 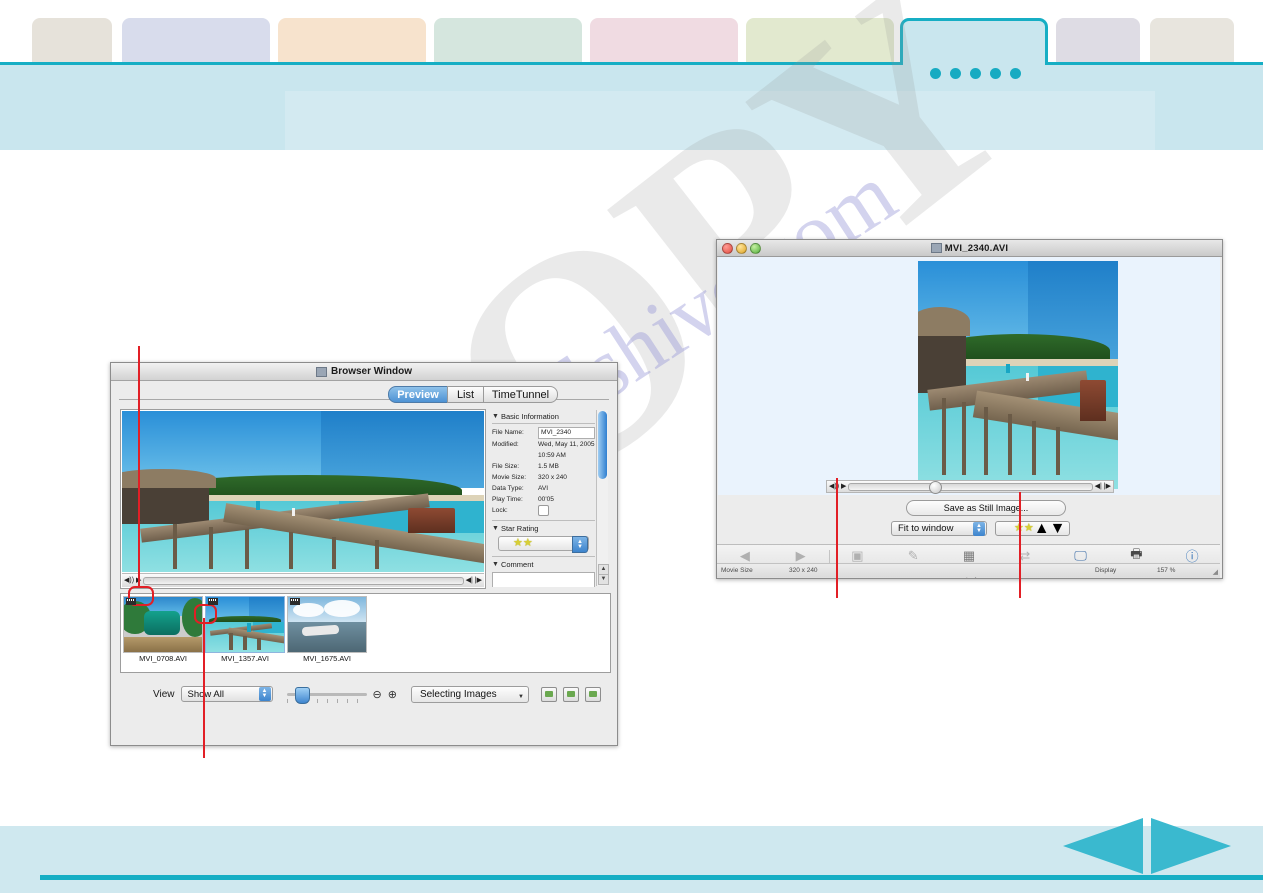 I want to click on info-icon: ⓘ, so click(x=1192, y=556).